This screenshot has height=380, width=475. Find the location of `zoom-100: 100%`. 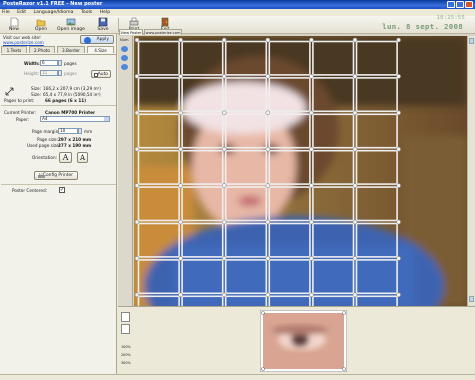

zoom-100: 100% is located at coordinates (126, 347).